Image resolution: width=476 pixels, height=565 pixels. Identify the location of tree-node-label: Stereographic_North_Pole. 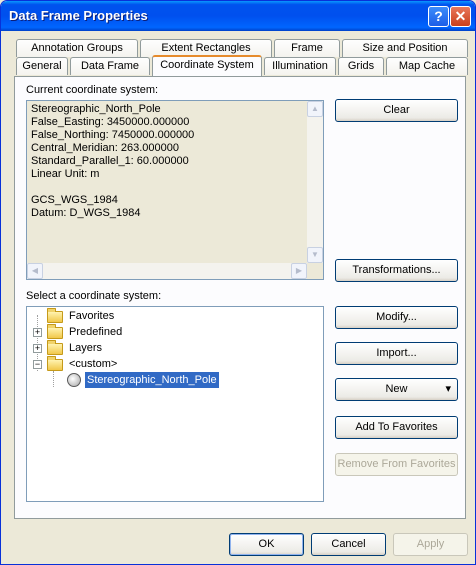
(152, 380).